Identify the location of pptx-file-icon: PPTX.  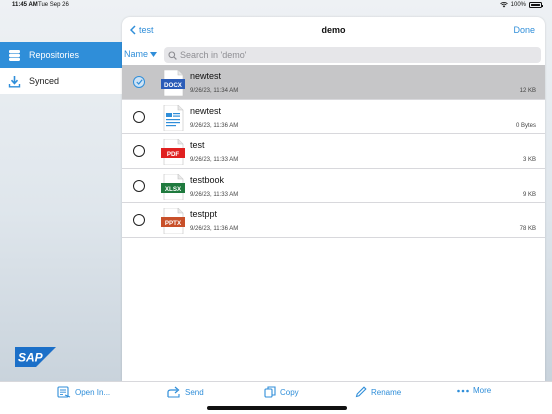
(173, 221).